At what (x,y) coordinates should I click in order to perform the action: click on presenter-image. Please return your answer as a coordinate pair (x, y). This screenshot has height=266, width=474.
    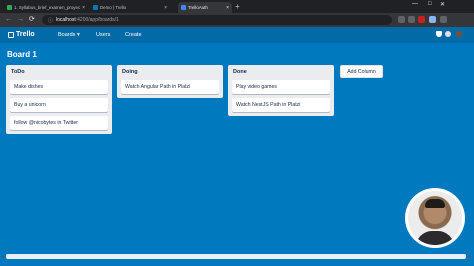
    Looking at the image, I should click on (435, 218).